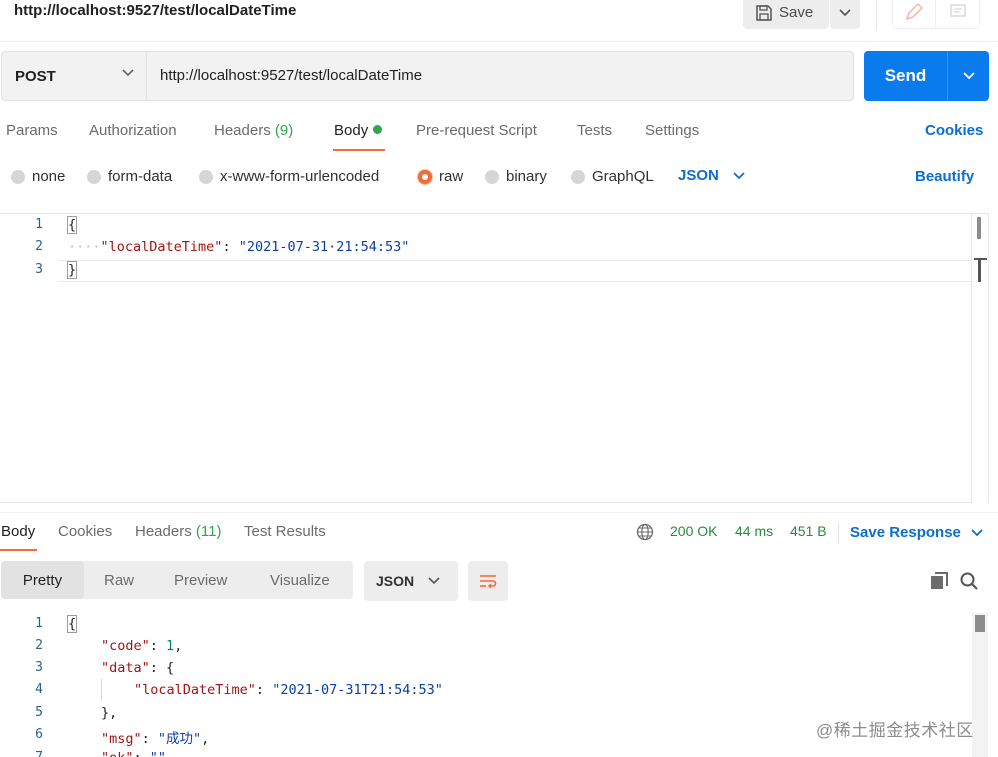 The image size is (998, 757). I want to click on response-tab-headers: Headers (11), so click(178, 531).